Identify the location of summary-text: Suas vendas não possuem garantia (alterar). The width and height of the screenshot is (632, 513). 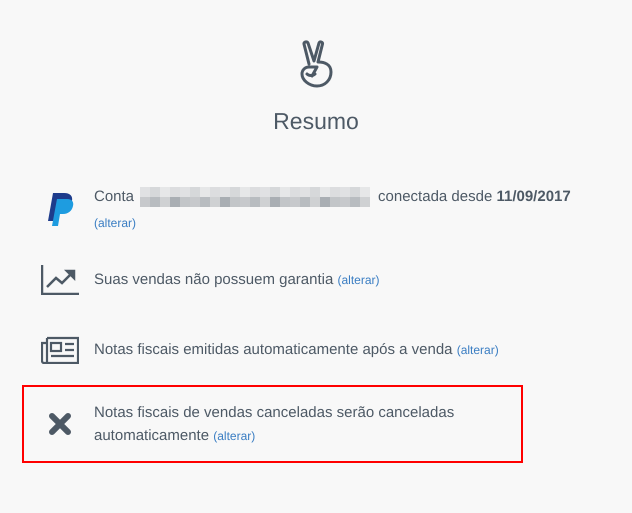
(237, 280).